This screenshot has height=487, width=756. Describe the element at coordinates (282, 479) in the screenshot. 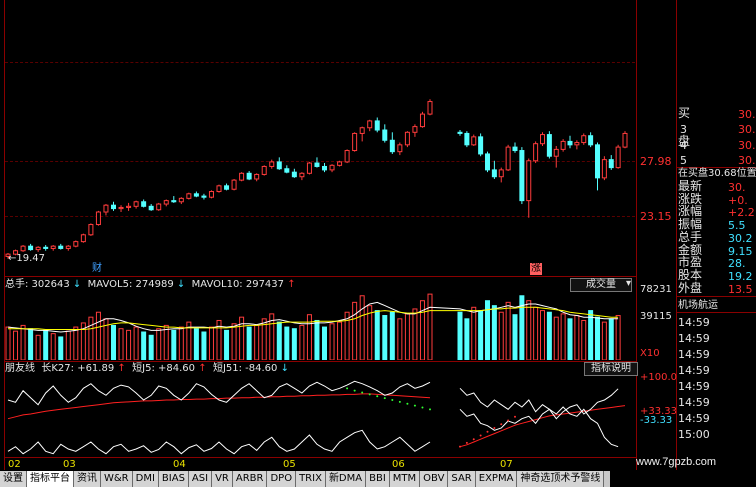

I see `tab-9: DPO` at that location.